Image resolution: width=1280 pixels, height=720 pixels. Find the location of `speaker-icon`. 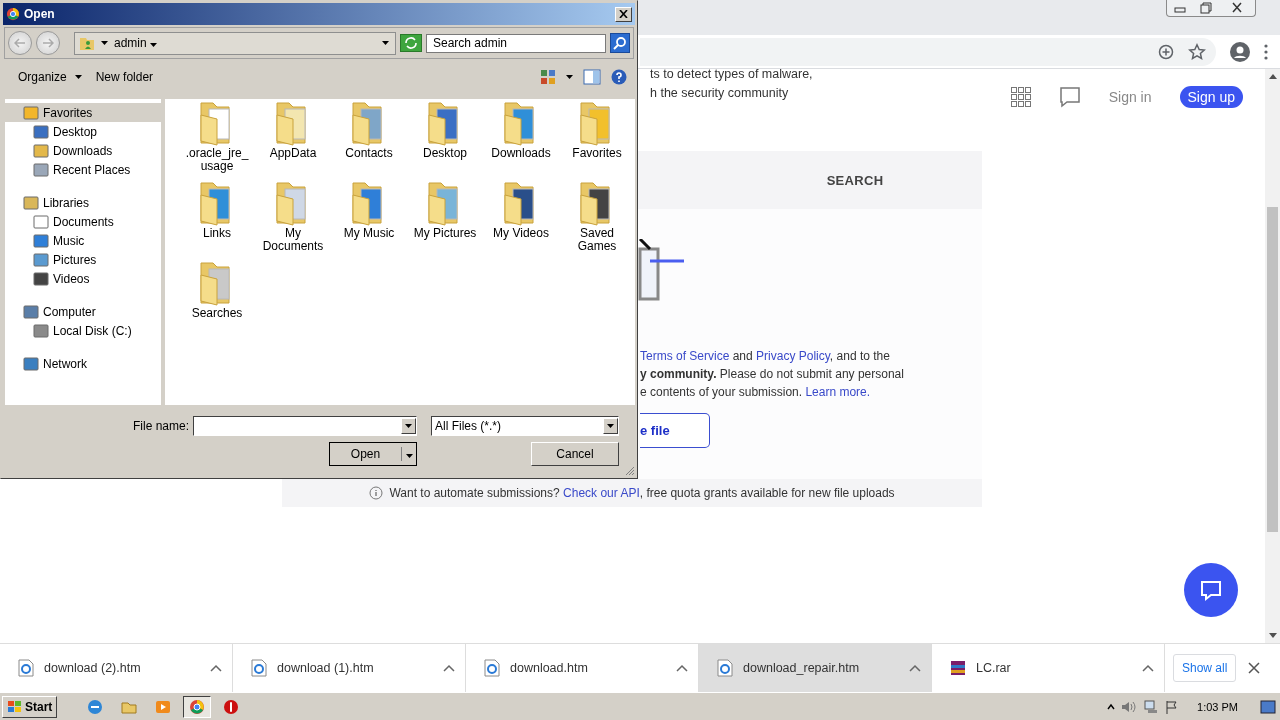

speaker-icon is located at coordinates (1129, 706).